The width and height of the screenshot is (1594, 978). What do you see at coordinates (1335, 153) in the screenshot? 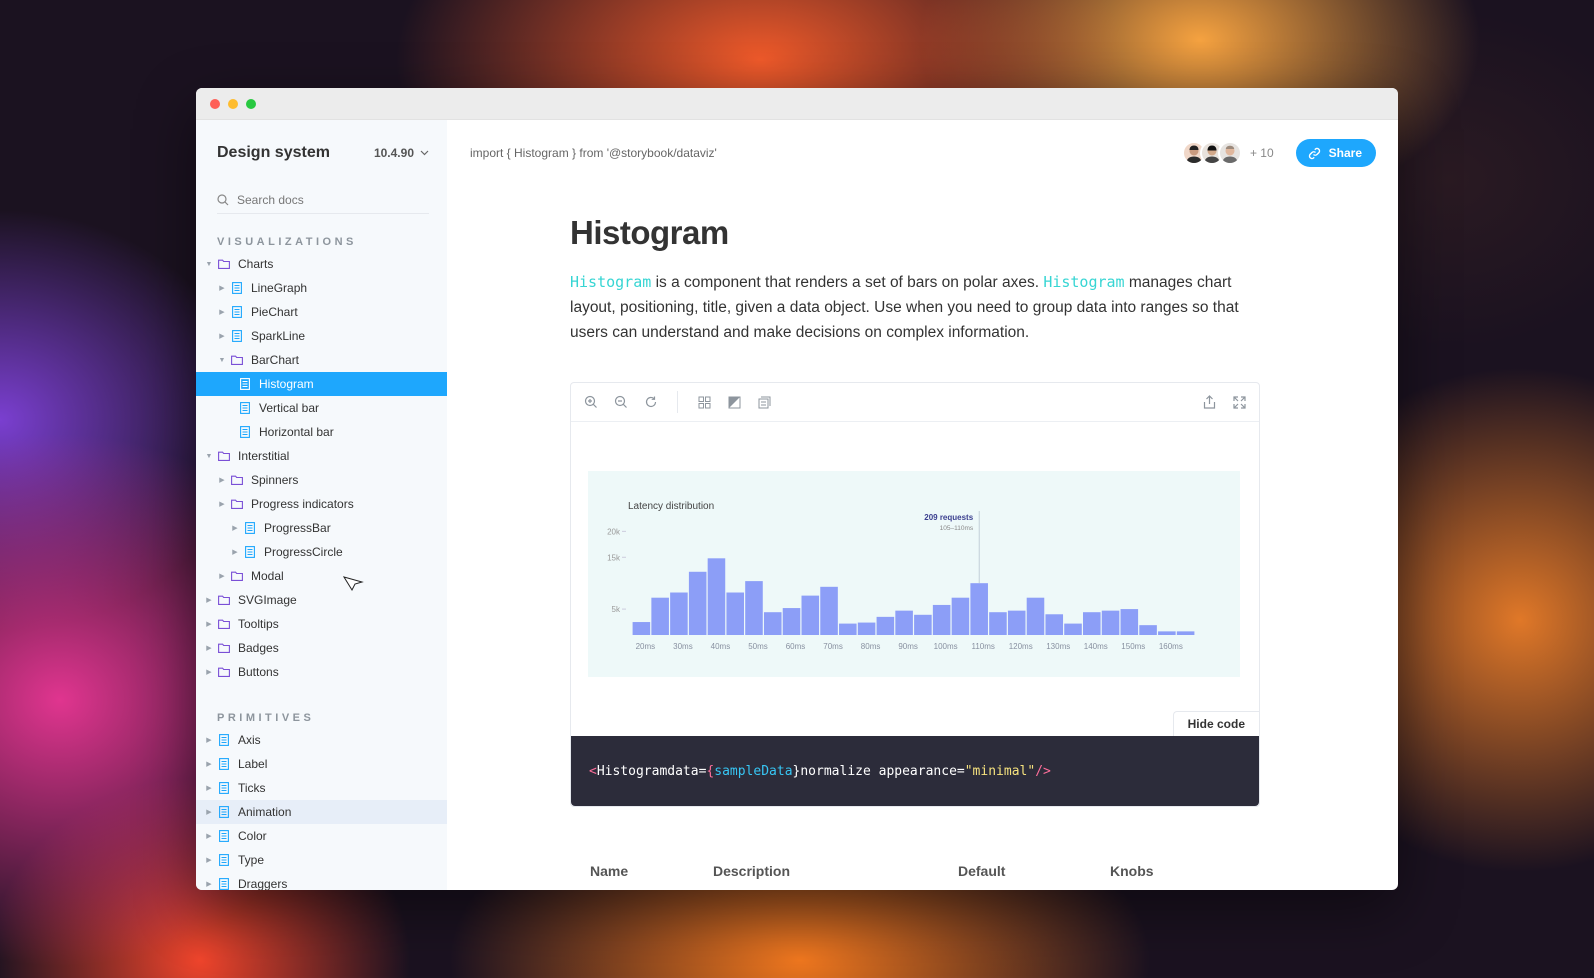
I see `share-button: Share` at bounding box center [1335, 153].